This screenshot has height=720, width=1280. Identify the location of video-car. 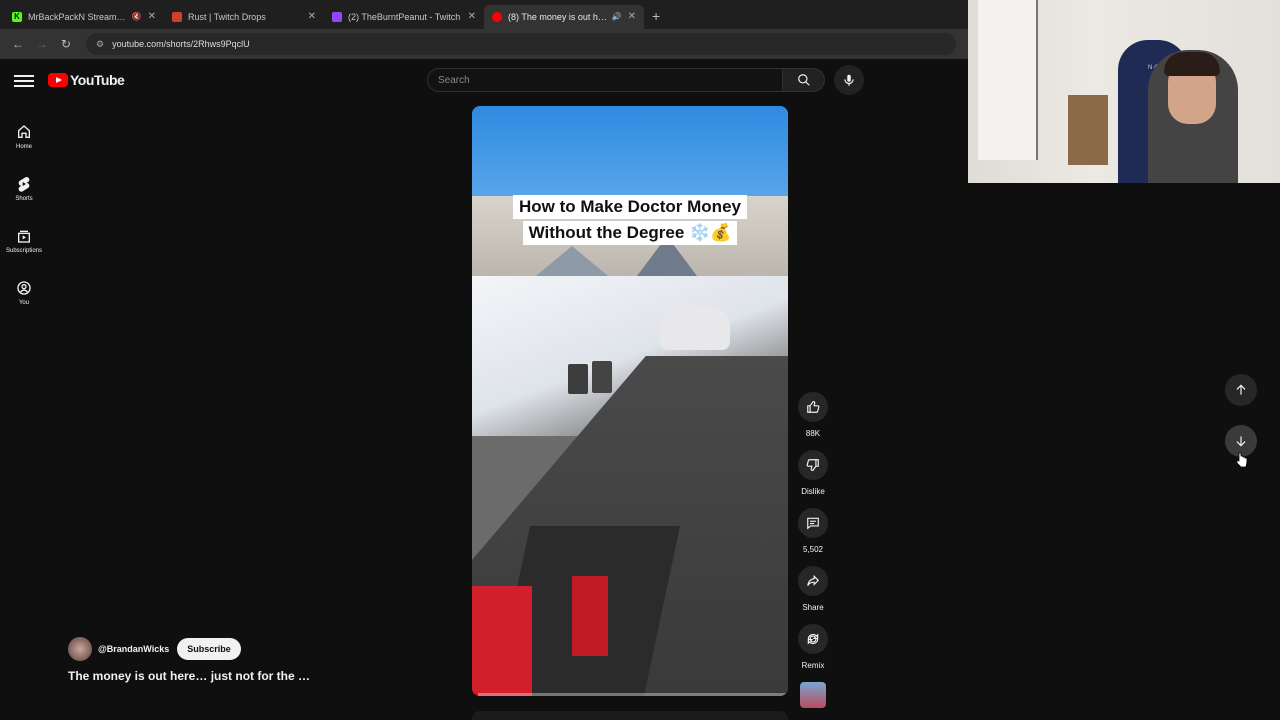
(695, 328).